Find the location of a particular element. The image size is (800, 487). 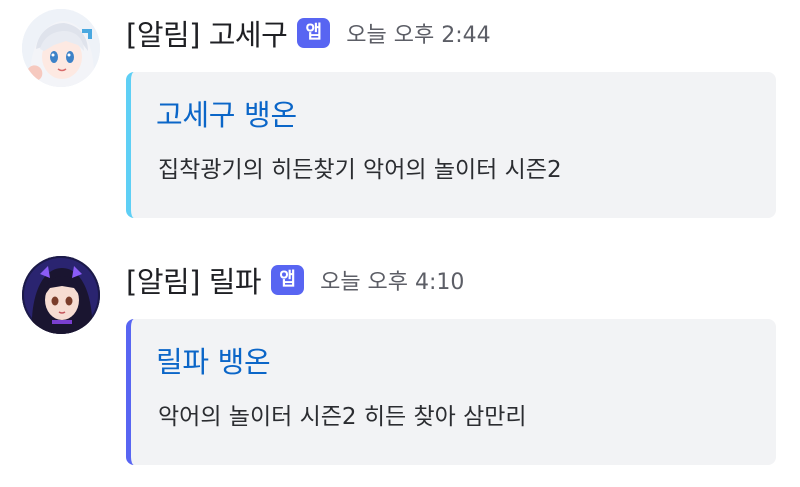

author-name: [알림] 고세구 is located at coordinates (207, 33).